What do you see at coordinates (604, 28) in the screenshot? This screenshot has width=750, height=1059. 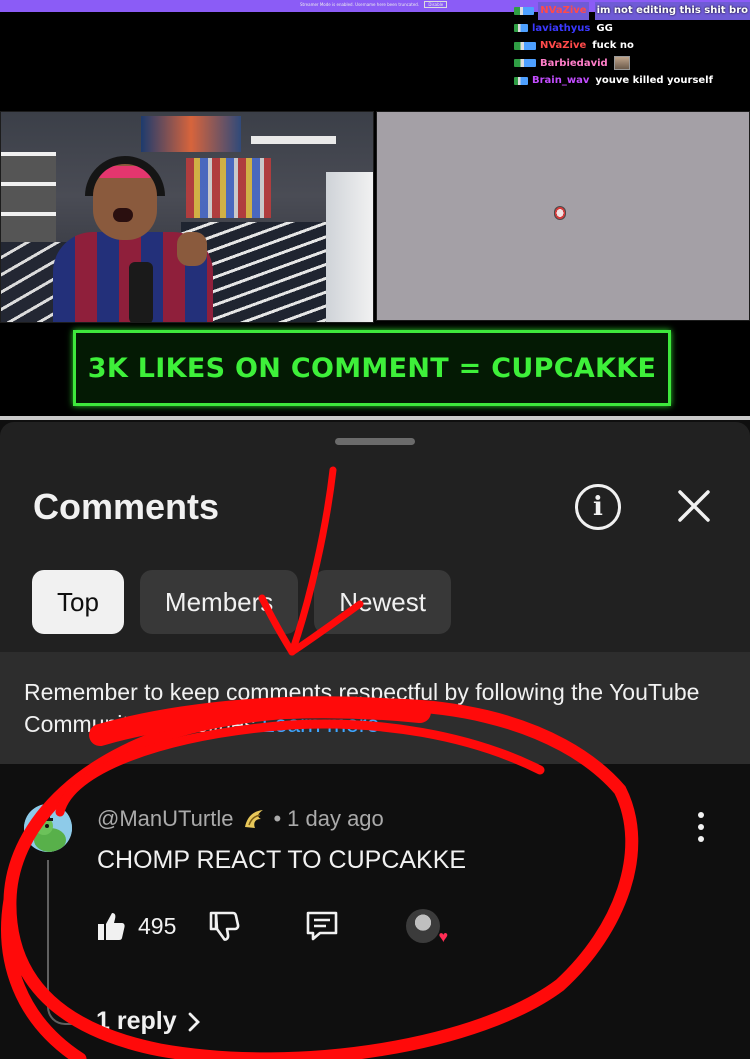 I see `chat-text: GG` at bounding box center [604, 28].